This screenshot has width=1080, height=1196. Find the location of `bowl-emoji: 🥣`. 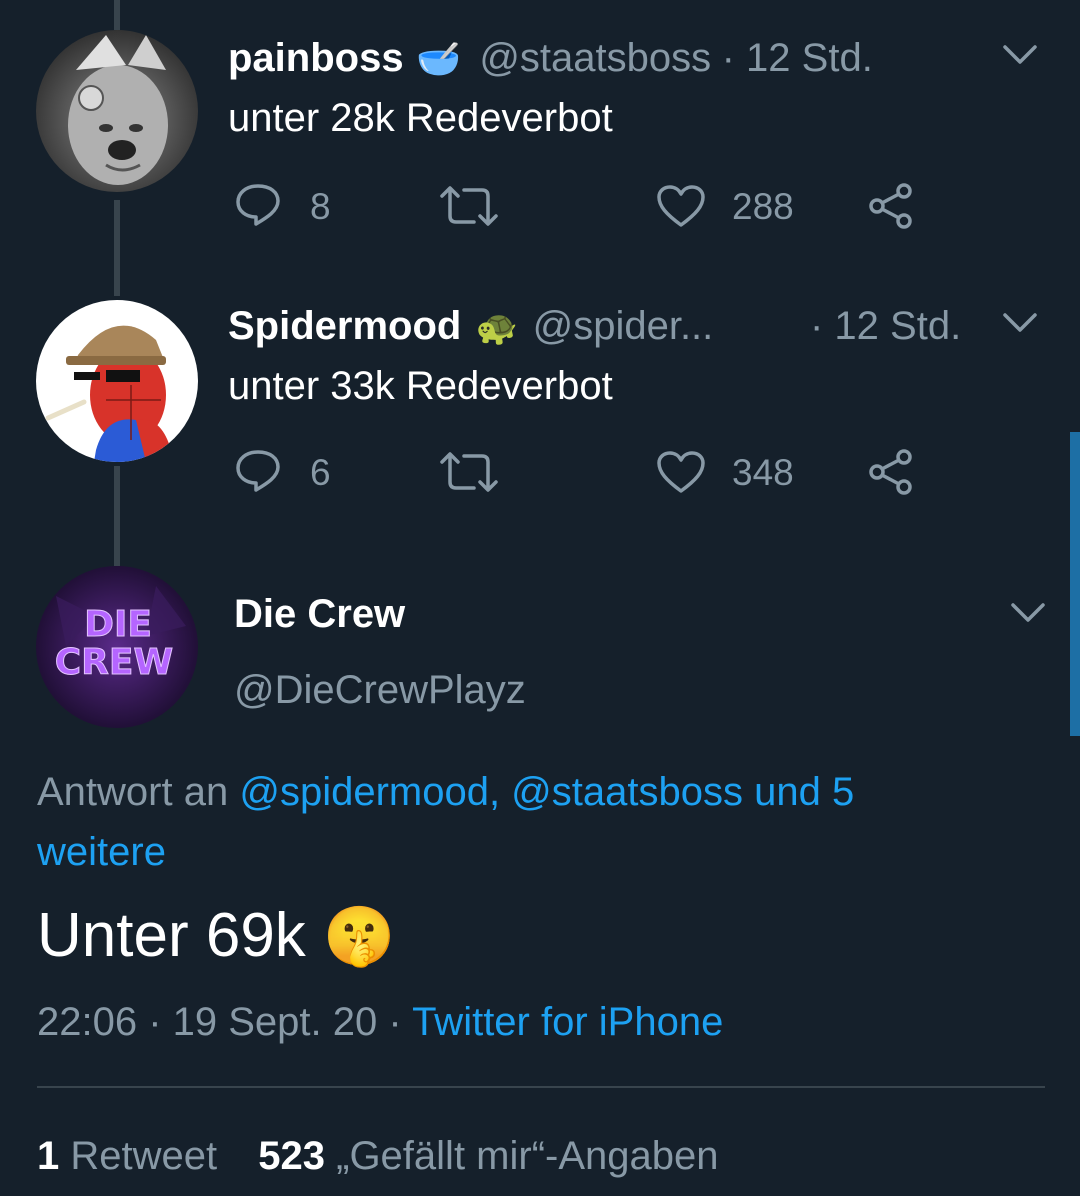

bowl-emoji: 🥣 is located at coordinates (438, 58).